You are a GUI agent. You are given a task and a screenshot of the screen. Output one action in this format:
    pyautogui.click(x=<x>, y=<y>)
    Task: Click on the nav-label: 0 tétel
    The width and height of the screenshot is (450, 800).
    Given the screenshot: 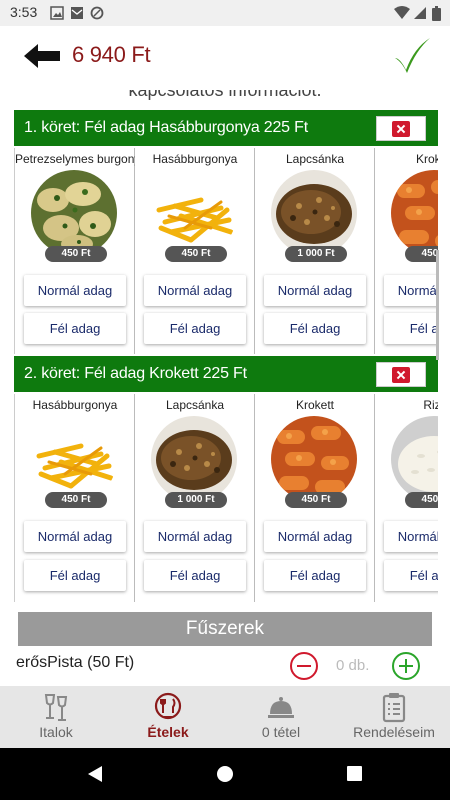 What is the action you would take?
    pyautogui.click(x=281, y=732)
    